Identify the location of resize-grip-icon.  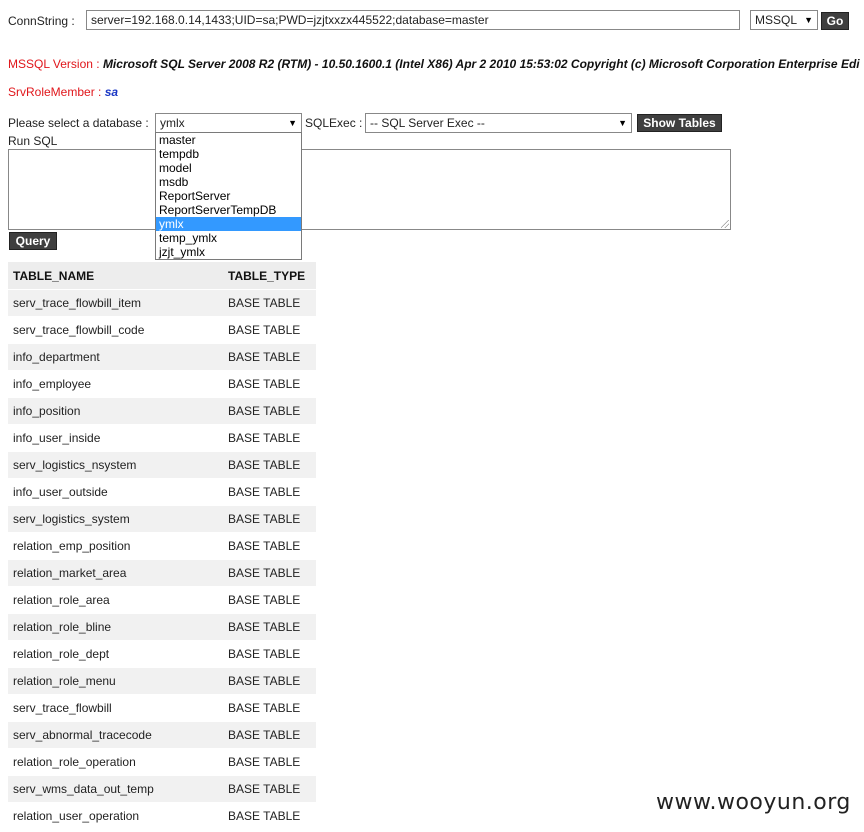
(725, 224).